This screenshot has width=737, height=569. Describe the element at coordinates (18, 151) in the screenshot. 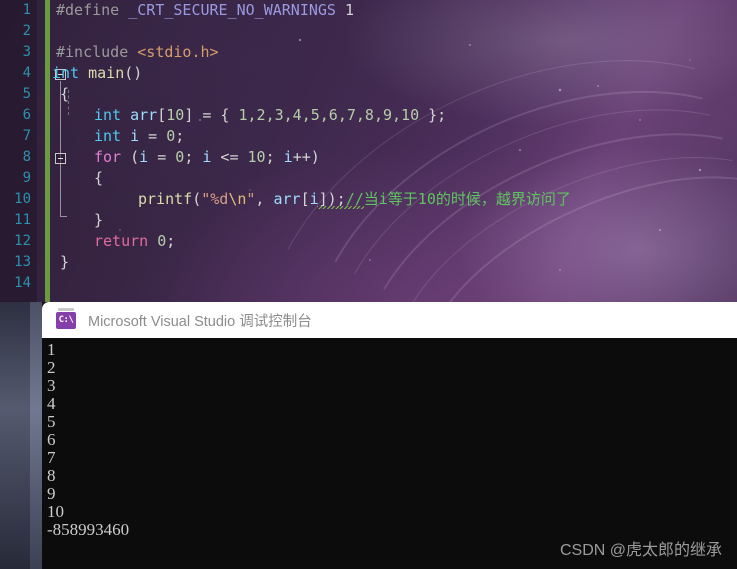

I see `line-number-gutter: 1 2 3 4 5 6 7 8 9 10 11 12 13 14` at that location.